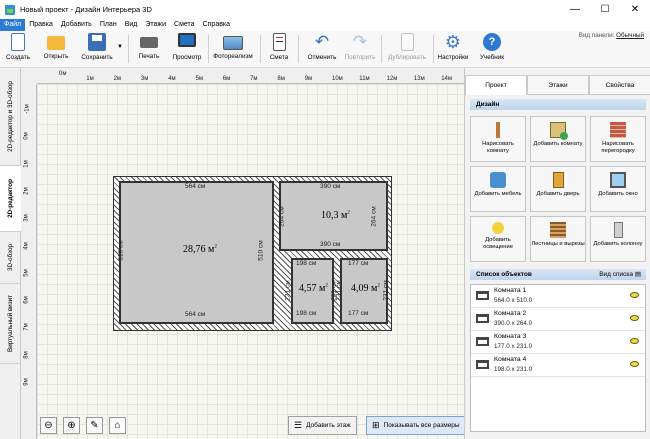  I want to click on ruler-h-label: 10м, so click(337, 79).